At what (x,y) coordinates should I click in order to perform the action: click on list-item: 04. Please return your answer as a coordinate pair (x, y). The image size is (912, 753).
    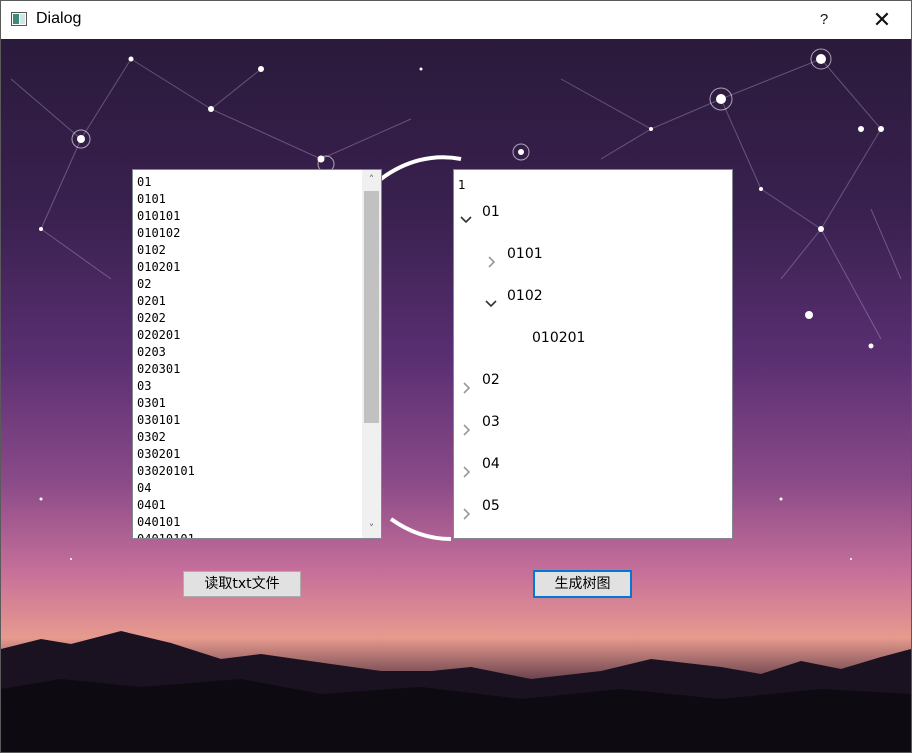
    Looking at the image, I should click on (166, 488).